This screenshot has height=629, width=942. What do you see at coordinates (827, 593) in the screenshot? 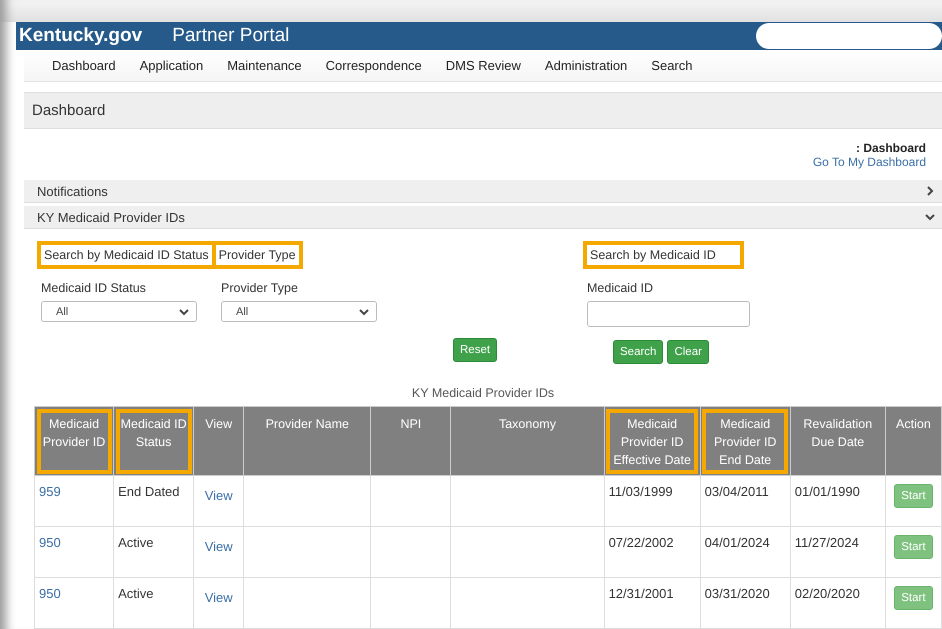
I see `table-cell: 02/20/2020` at bounding box center [827, 593].